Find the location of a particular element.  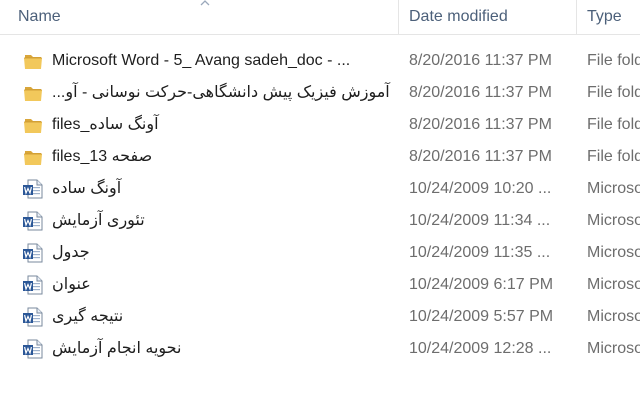

column-header-bar: Name Date modified Type is located at coordinates (320, 17).